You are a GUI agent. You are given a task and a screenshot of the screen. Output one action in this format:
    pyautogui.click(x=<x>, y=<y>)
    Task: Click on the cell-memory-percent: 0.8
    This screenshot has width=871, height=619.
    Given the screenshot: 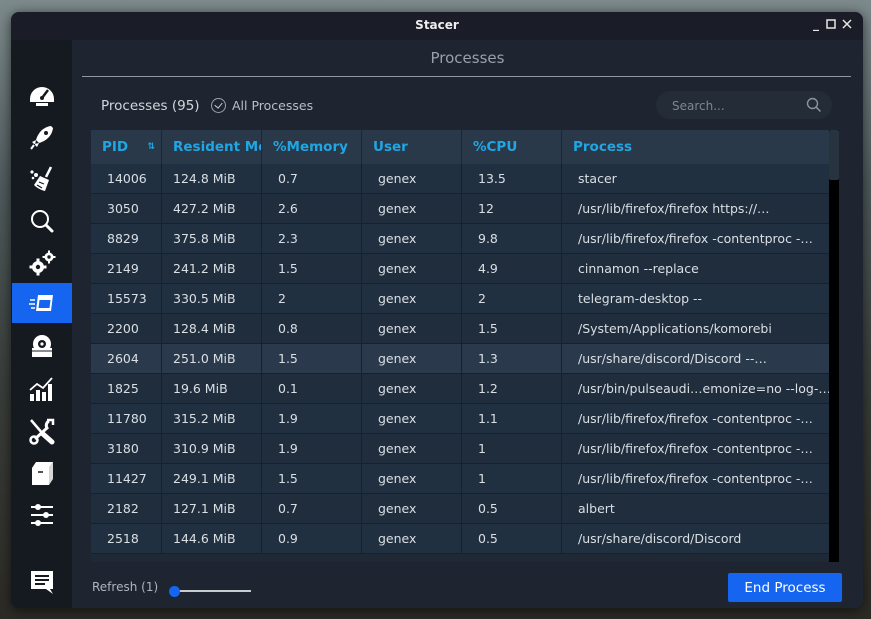 What is the action you would take?
    pyautogui.click(x=312, y=328)
    